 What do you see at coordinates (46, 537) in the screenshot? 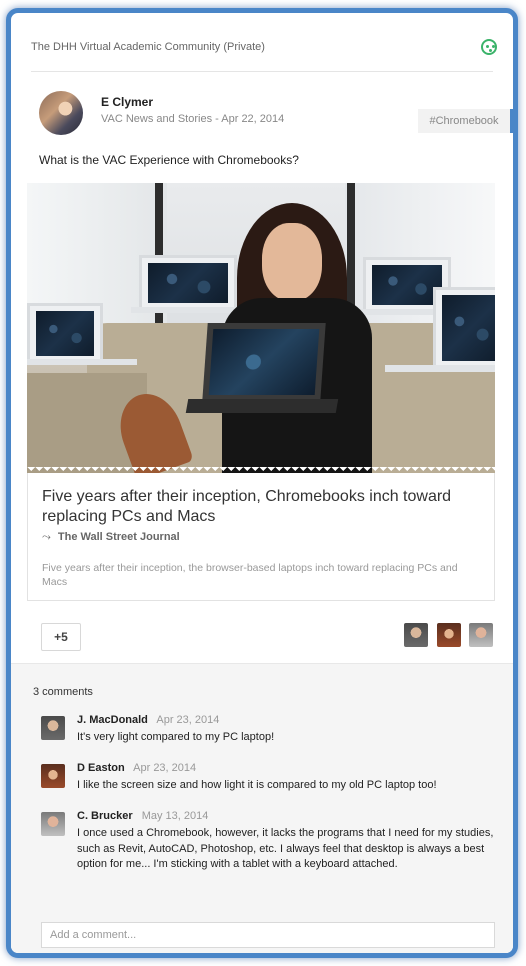
I see `external-link-icon: ⤳` at bounding box center [46, 537].